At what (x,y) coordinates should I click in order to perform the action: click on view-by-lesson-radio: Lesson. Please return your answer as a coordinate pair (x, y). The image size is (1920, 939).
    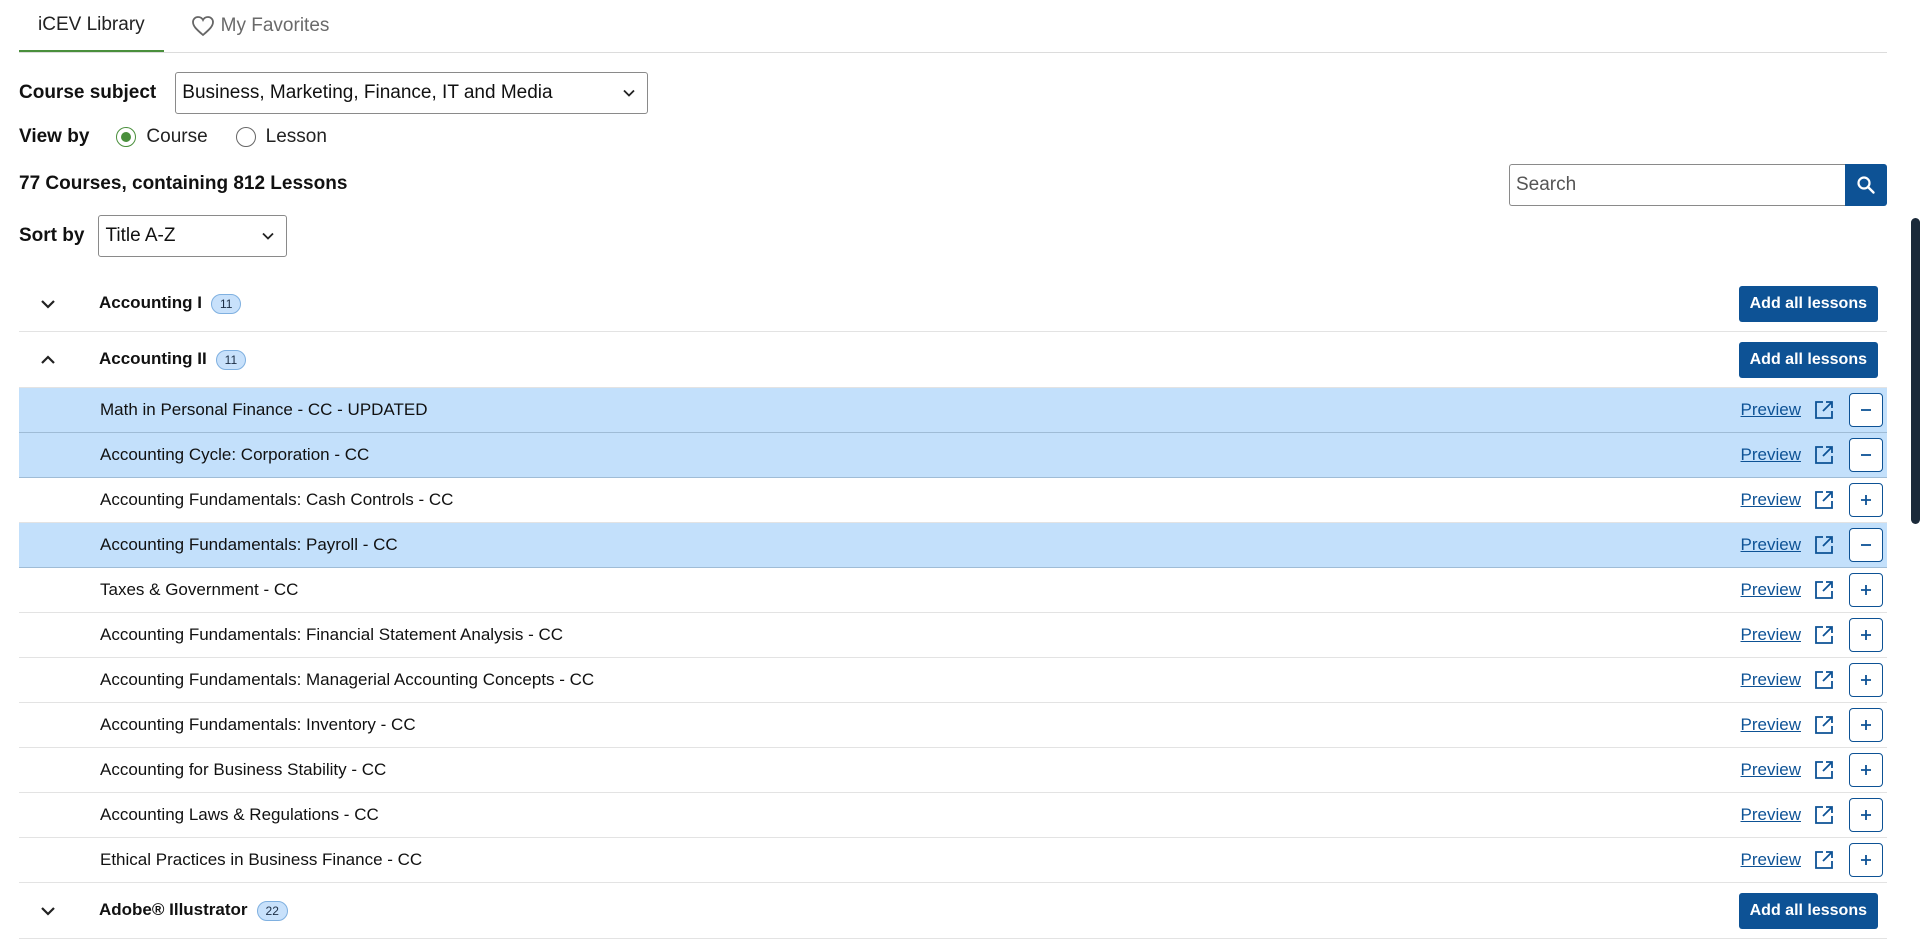
    Looking at the image, I should click on (281, 137).